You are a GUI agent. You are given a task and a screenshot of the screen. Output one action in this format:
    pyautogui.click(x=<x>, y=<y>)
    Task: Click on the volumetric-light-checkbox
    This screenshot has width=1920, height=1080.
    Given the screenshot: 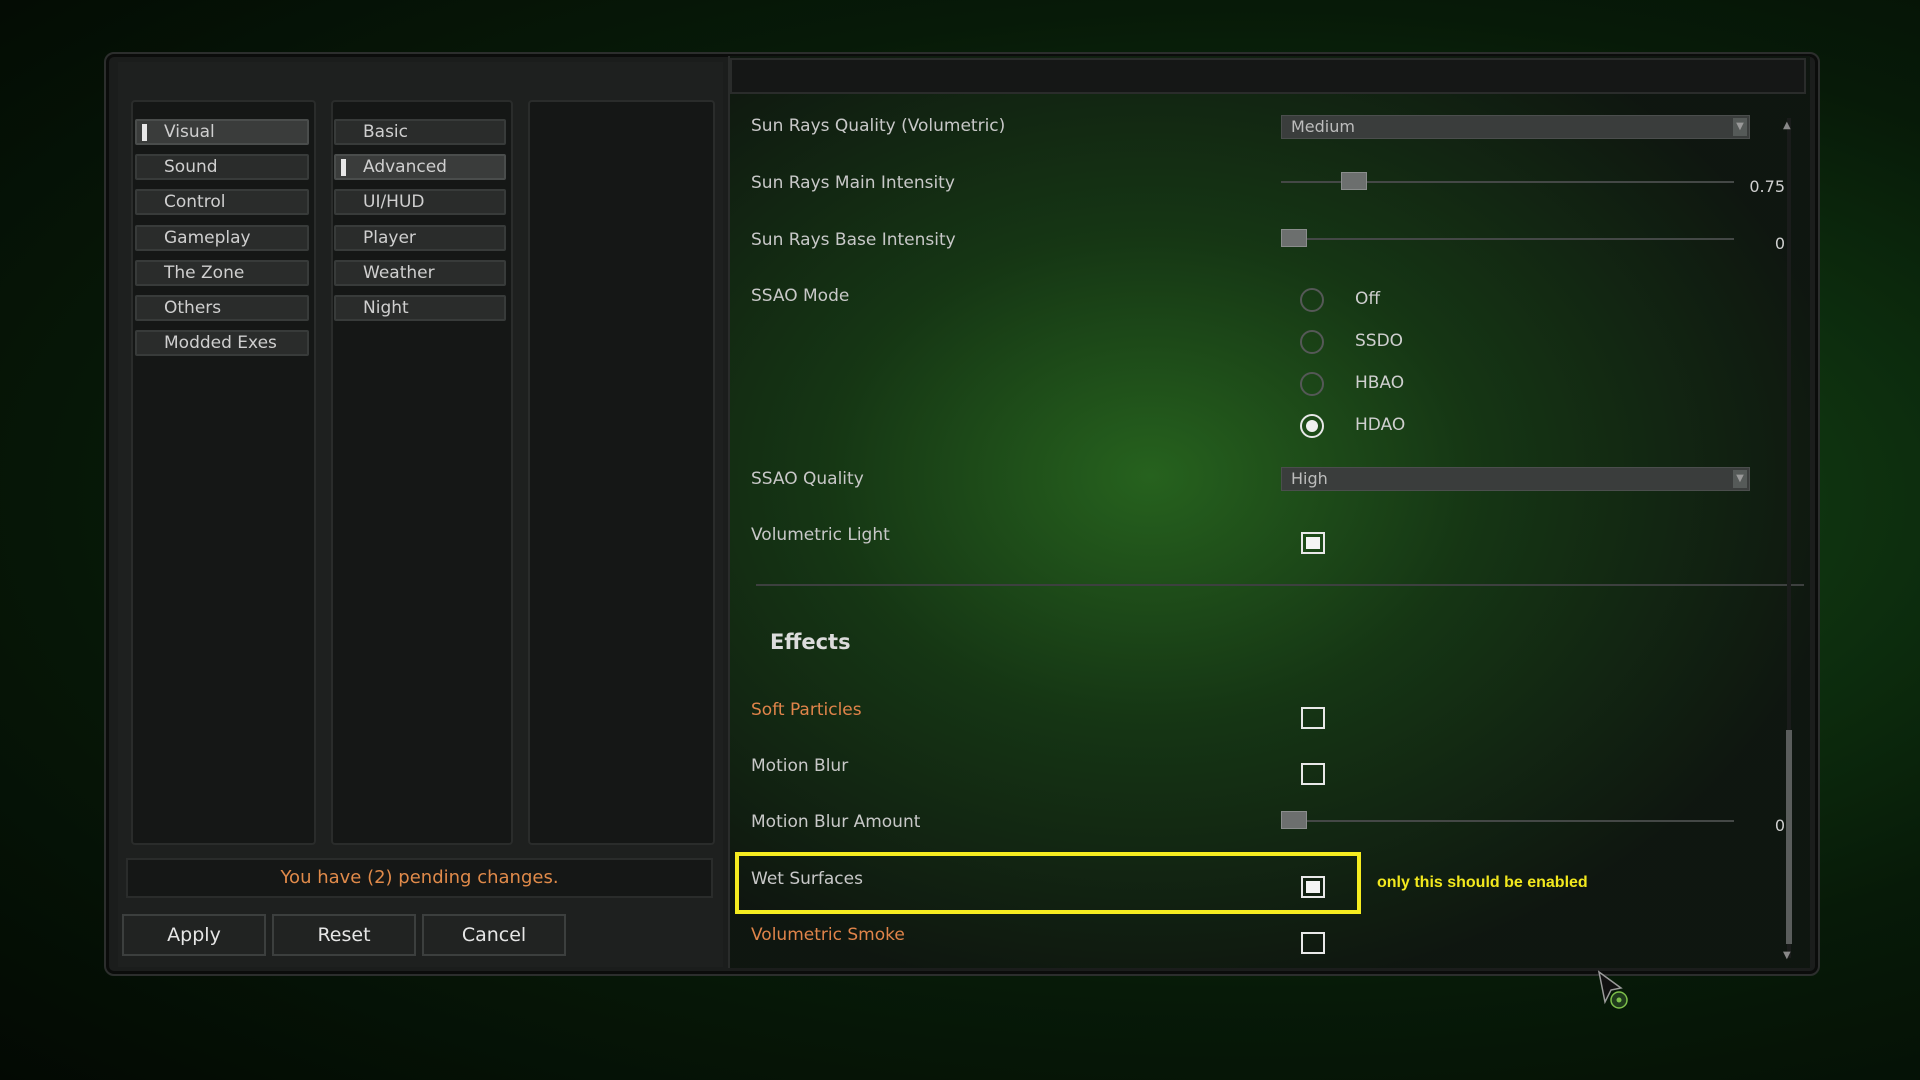 What is the action you would take?
    pyautogui.click(x=1313, y=543)
    